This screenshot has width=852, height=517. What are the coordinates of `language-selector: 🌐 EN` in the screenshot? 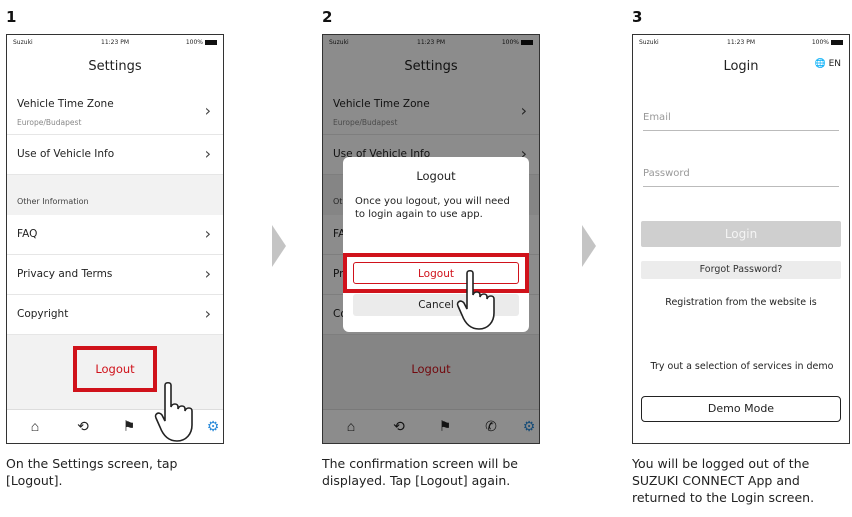 It's located at (827, 64).